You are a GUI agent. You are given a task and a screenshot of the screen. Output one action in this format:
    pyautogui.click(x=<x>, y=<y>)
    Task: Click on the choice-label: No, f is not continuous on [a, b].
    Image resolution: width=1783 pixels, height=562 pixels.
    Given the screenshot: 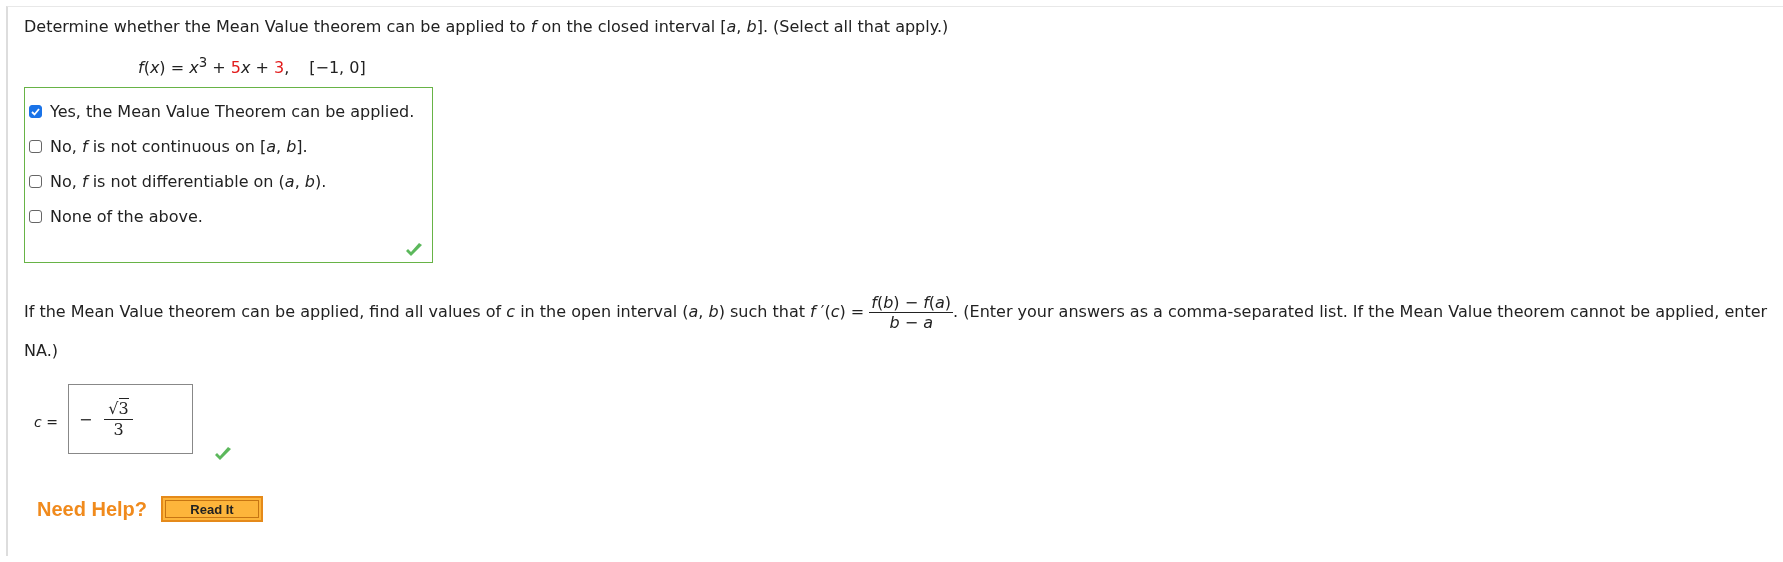 What is the action you would take?
    pyautogui.click(x=179, y=147)
    